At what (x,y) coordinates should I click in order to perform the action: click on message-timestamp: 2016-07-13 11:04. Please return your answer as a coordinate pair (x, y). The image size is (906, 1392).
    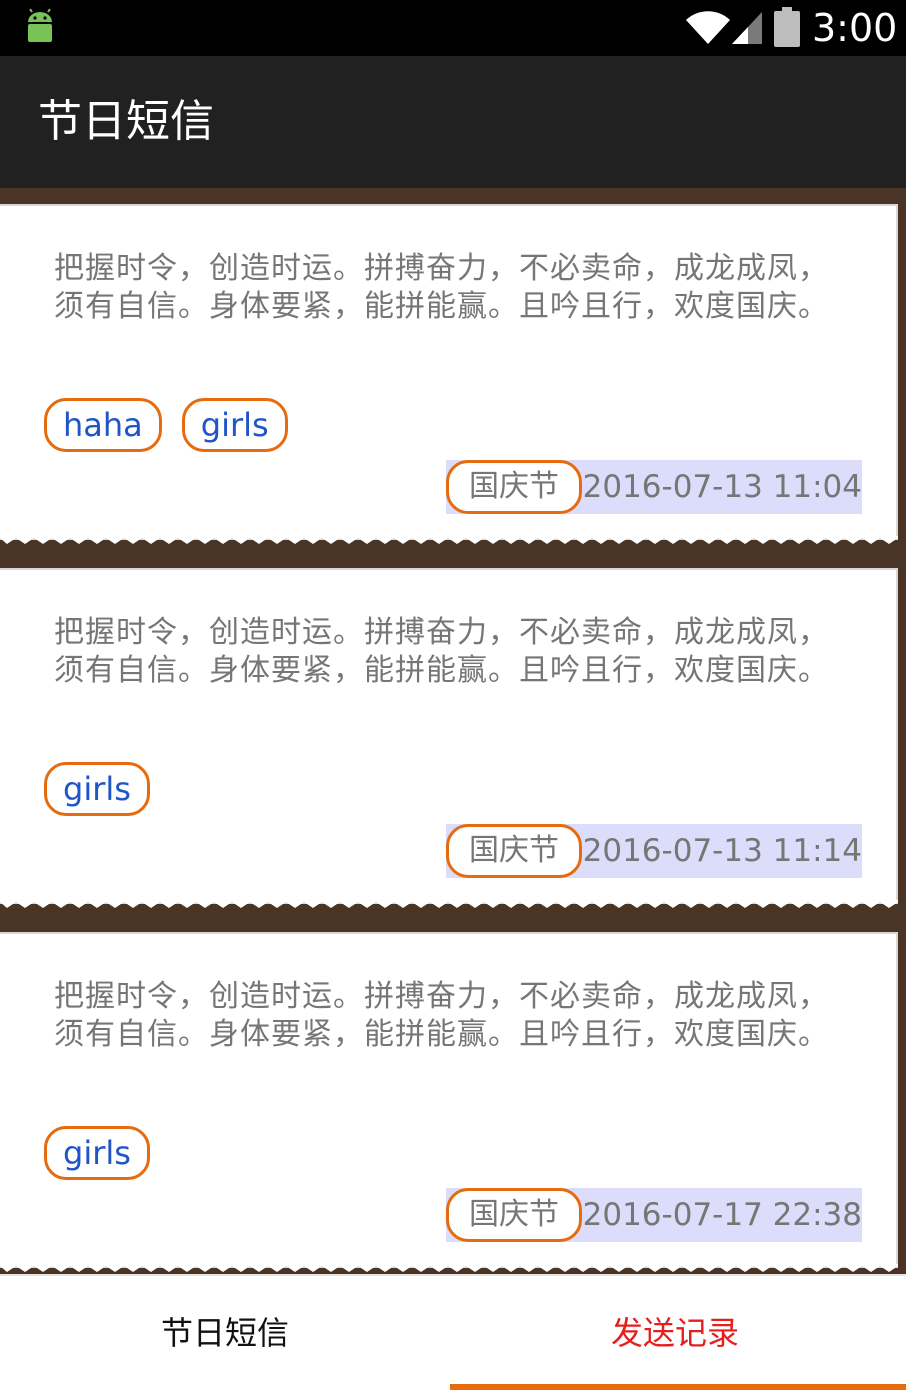
    Looking at the image, I should click on (722, 487).